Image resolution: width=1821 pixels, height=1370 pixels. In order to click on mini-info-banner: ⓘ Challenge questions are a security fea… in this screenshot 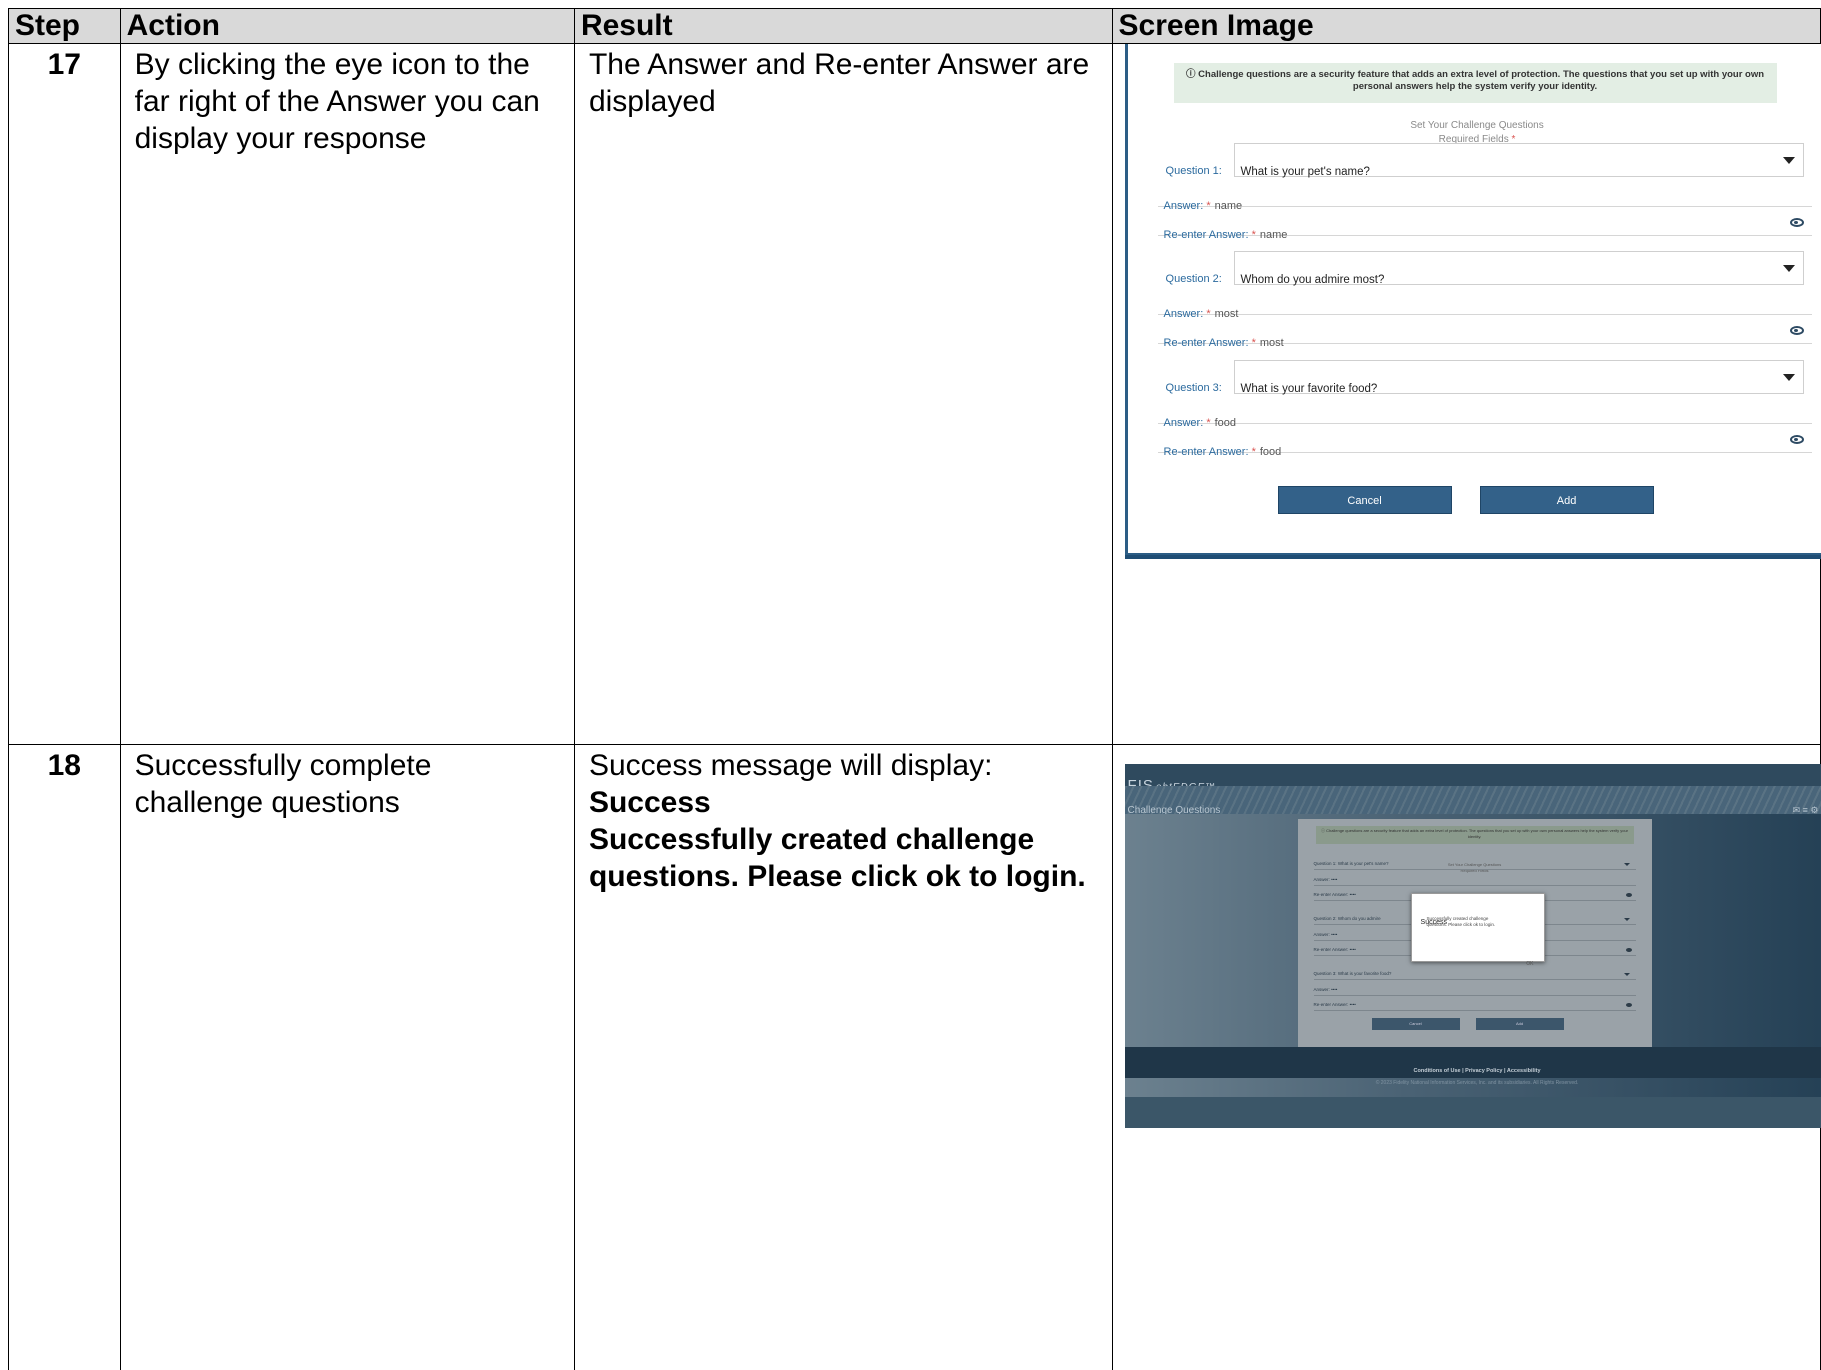, I will do `click(1475, 835)`.